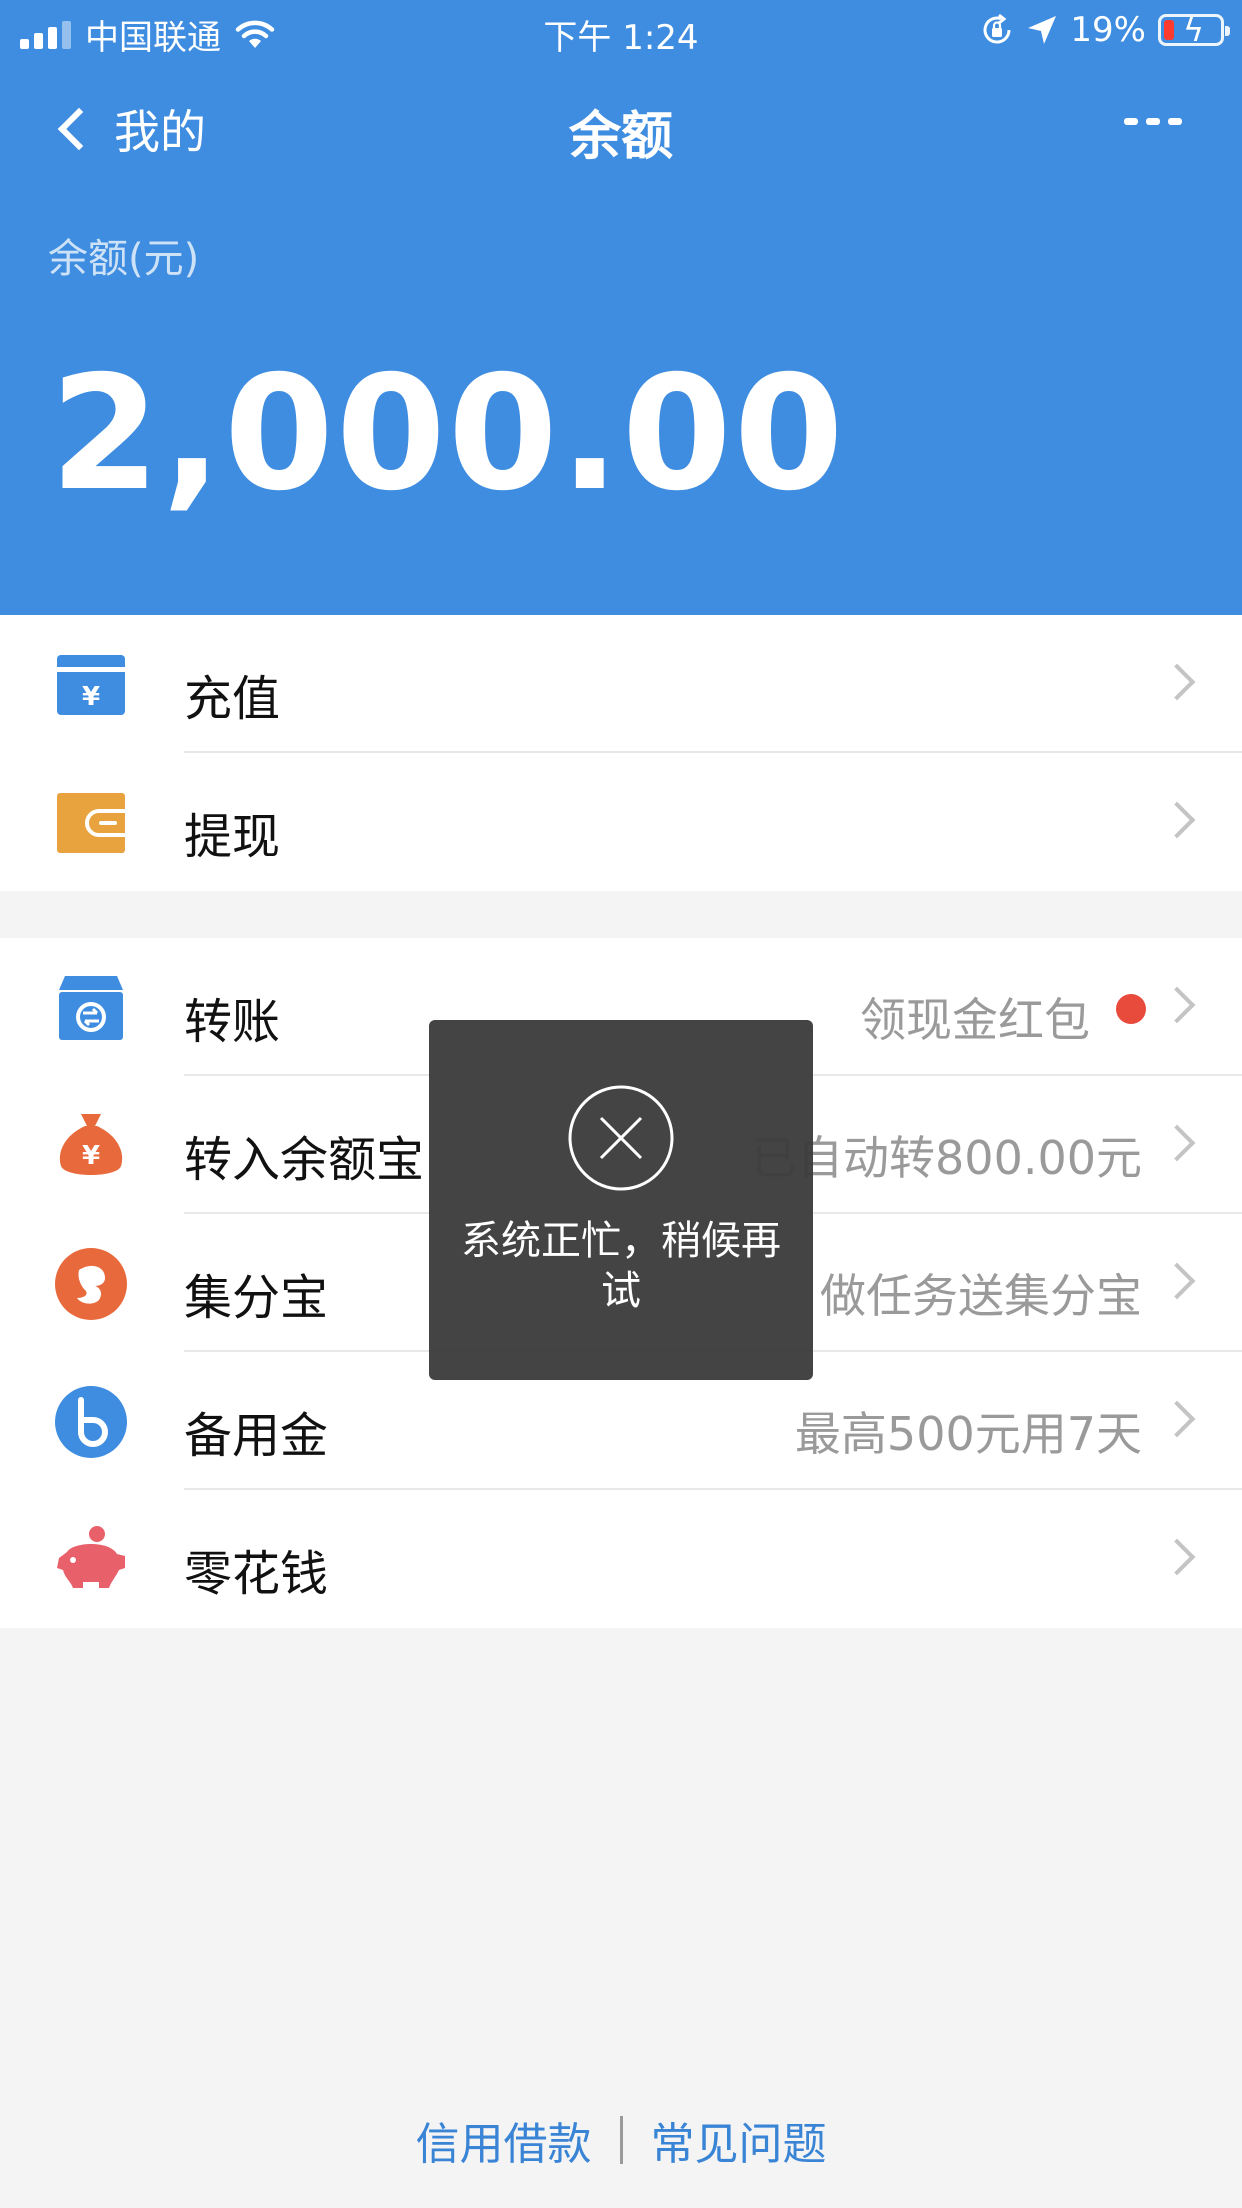  I want to click on error-toast: 系统正忙，稍候再试, so click(621, 1200).